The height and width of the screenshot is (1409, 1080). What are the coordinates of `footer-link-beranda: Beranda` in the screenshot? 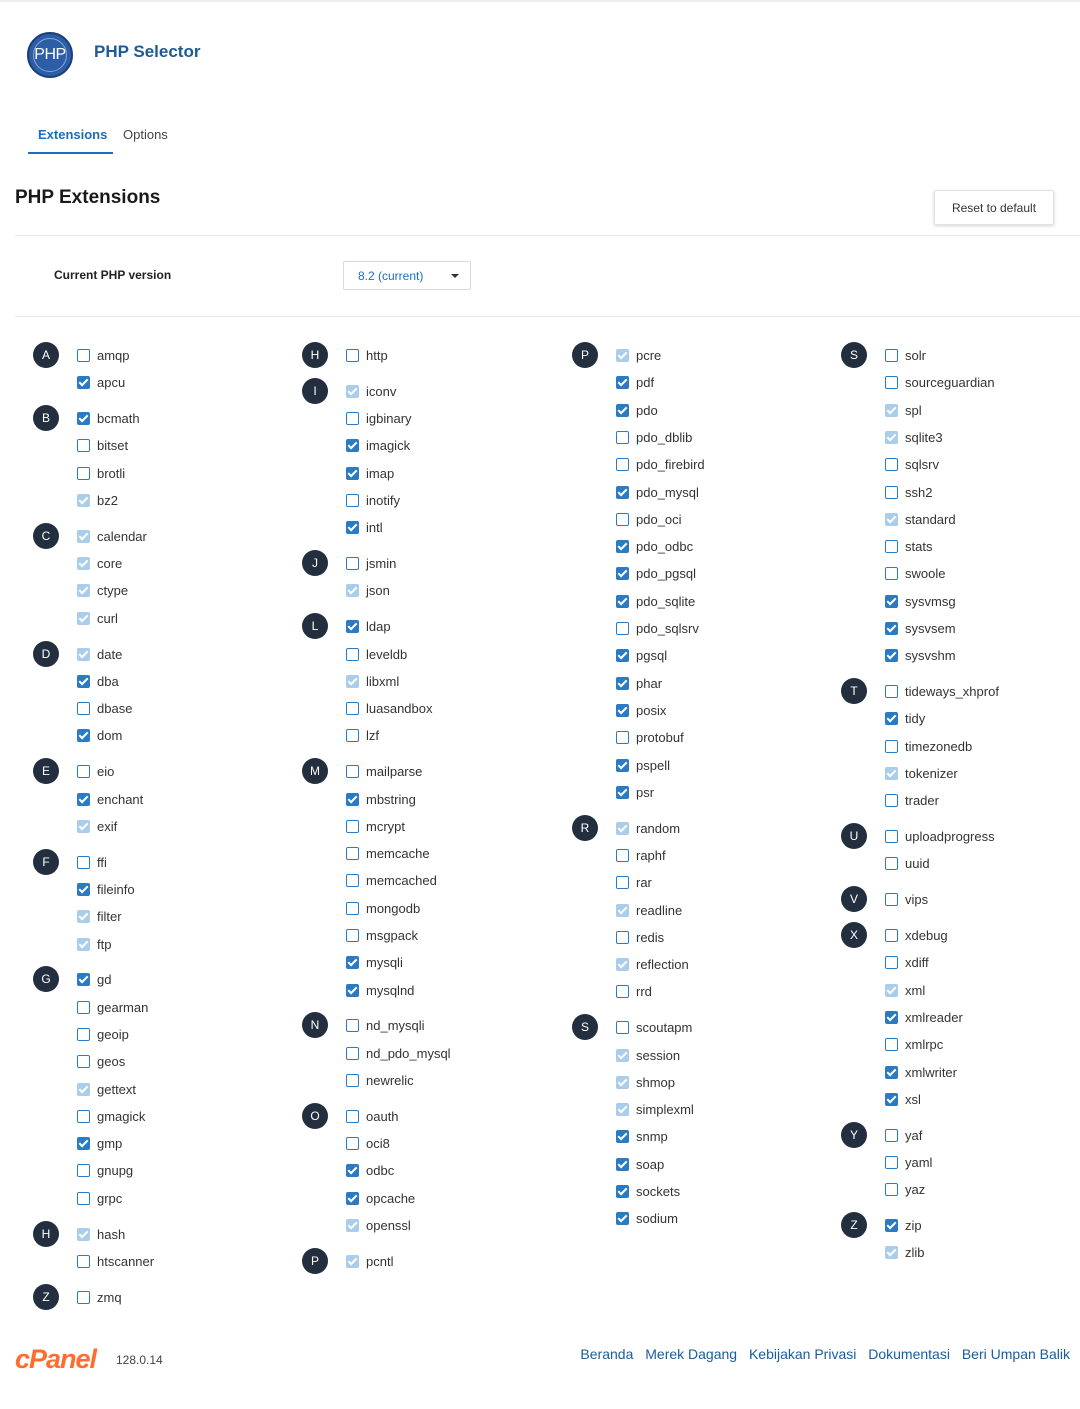 It's located at (606, 1354).